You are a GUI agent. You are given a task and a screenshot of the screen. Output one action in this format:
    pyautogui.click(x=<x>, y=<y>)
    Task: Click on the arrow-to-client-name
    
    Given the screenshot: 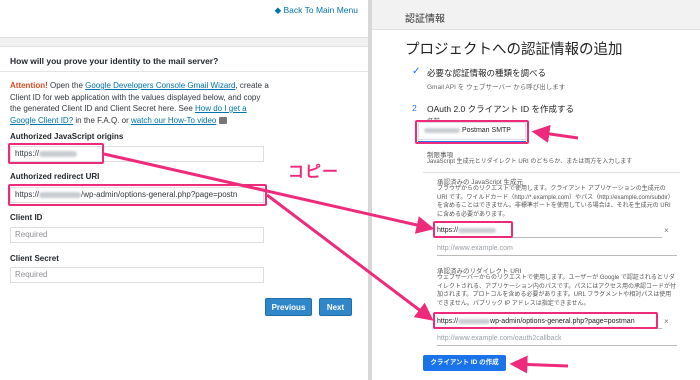 What is the action you would take?
    pyautogui.click(x=555, y=133)
    